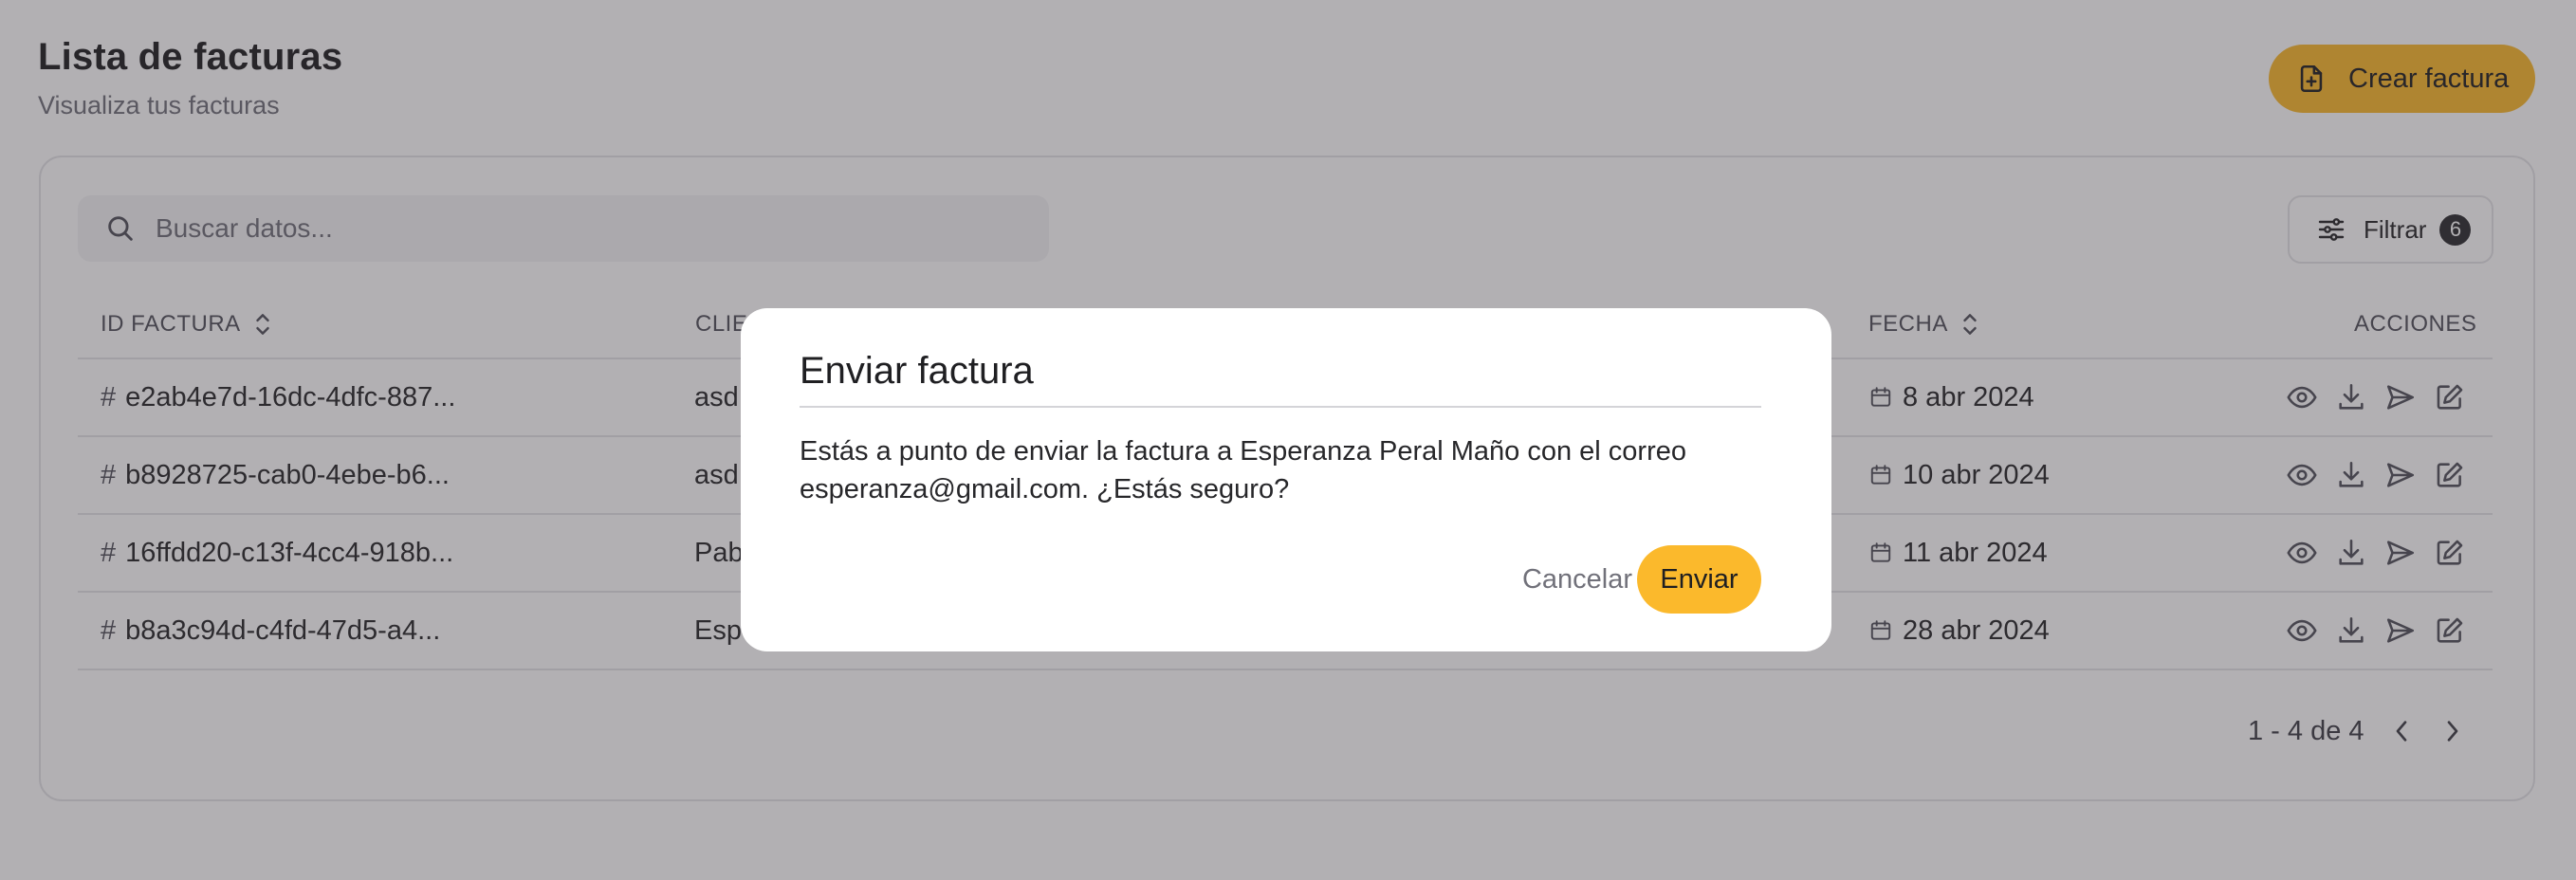 Image resolution: width=2576 pixels, height=880 pixels. I want to click on send-confirm-button: Enviar, so click(1699, 579).